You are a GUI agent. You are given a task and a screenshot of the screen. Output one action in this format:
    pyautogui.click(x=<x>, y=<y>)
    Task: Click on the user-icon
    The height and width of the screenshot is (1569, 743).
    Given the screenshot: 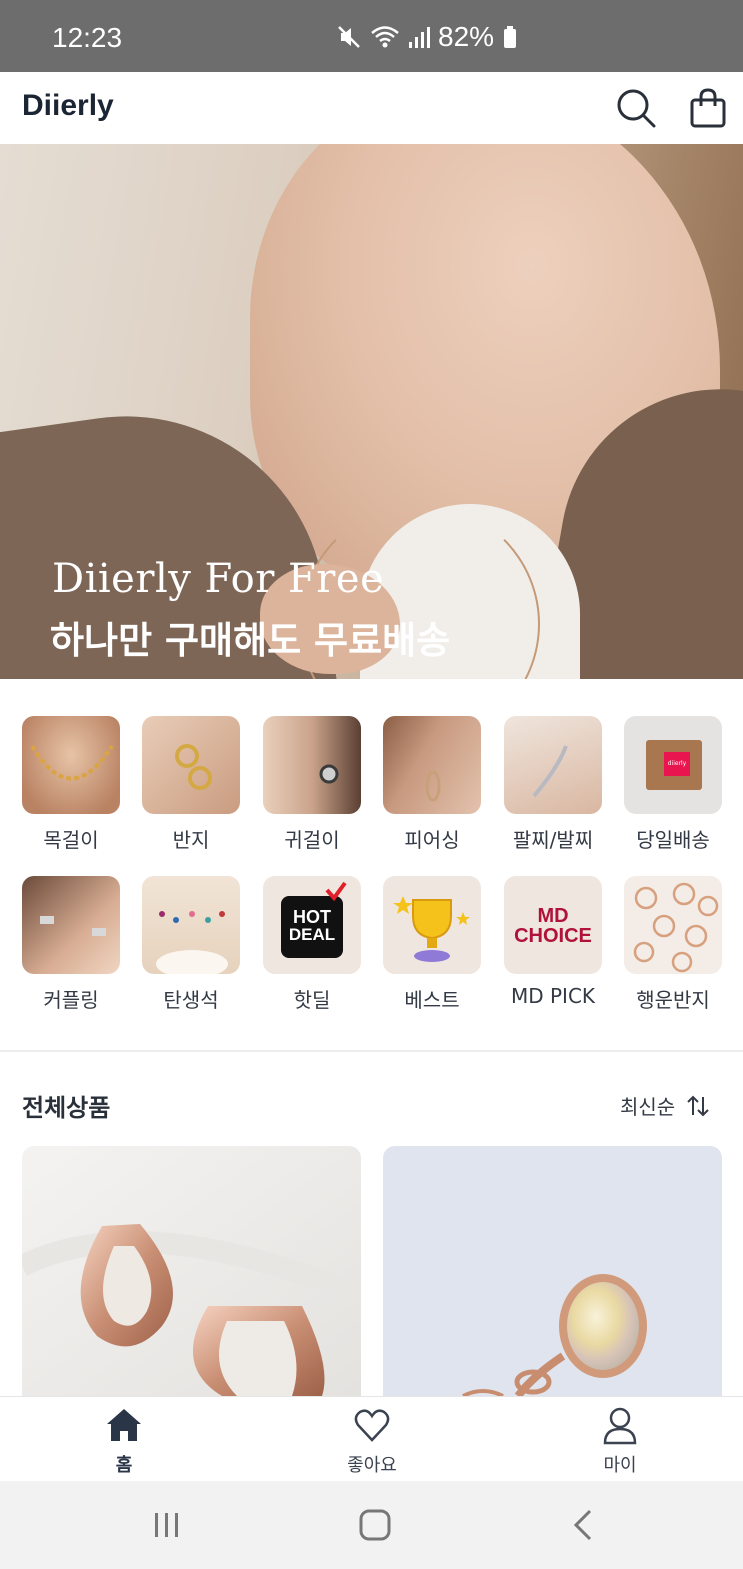 What is the action you would take?
    pyautogui.click(x=620, y=1426)
    